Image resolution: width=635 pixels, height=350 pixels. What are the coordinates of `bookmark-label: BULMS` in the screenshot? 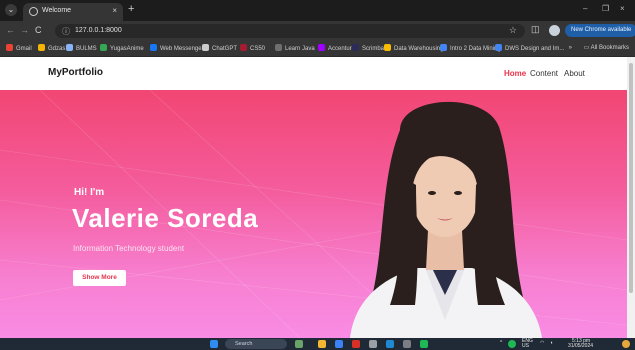 It's located at (86, 49).